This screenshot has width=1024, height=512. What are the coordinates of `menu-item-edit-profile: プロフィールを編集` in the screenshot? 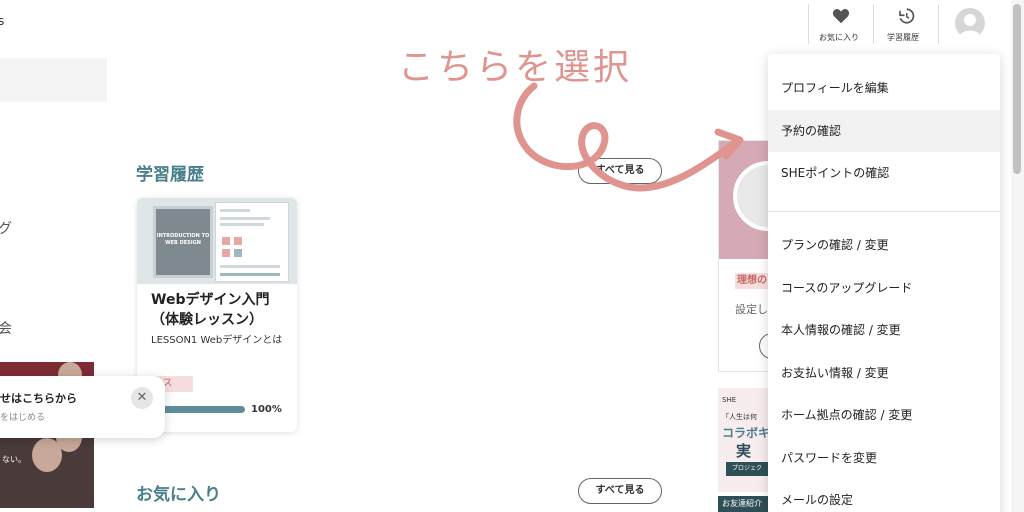 It's located at (884, 88).